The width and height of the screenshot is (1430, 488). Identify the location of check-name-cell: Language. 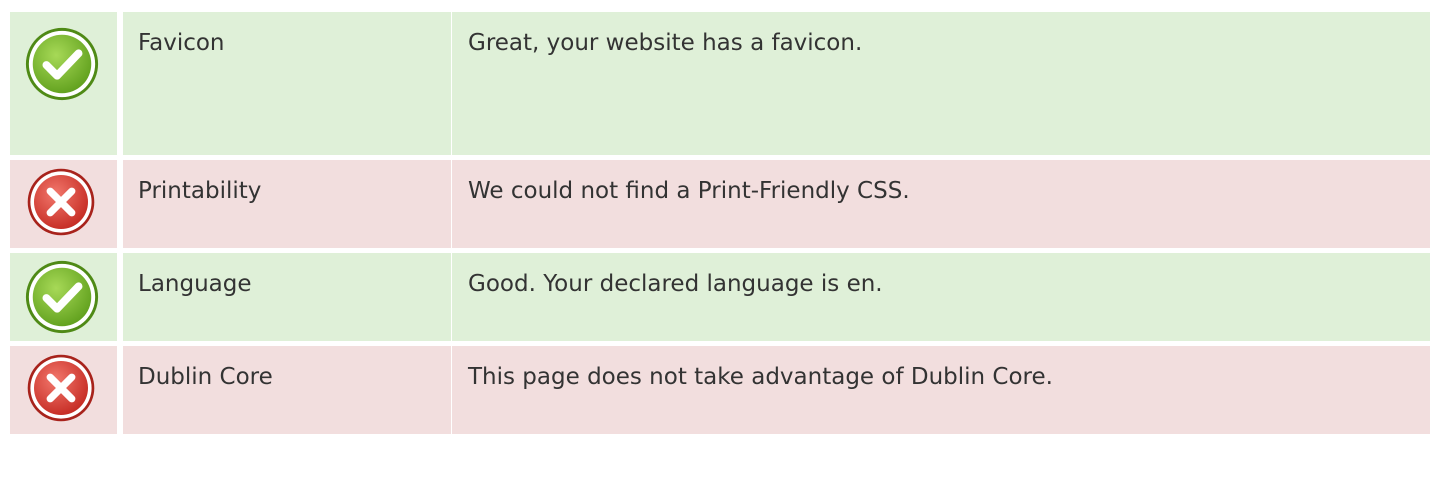
(287, 297).